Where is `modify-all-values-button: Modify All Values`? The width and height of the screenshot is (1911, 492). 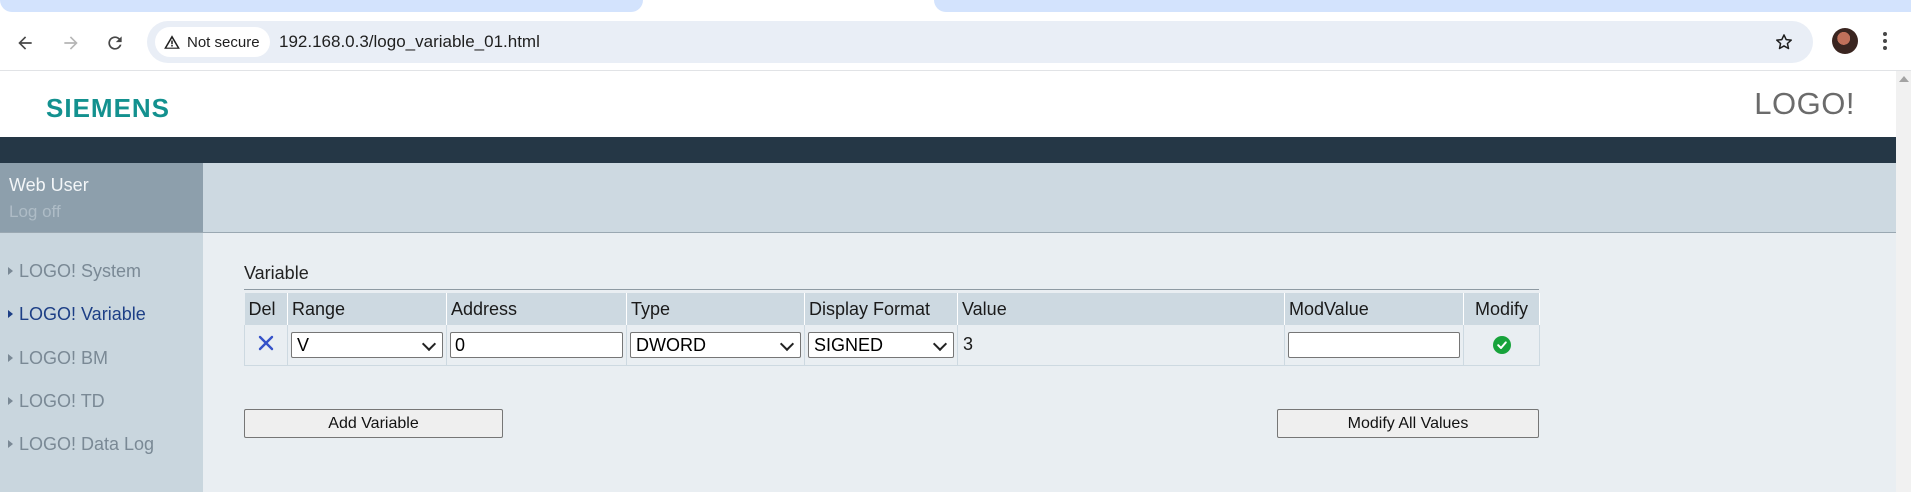
modify-all-values-button: Modify All Values is located at coordinates (1408, 423).